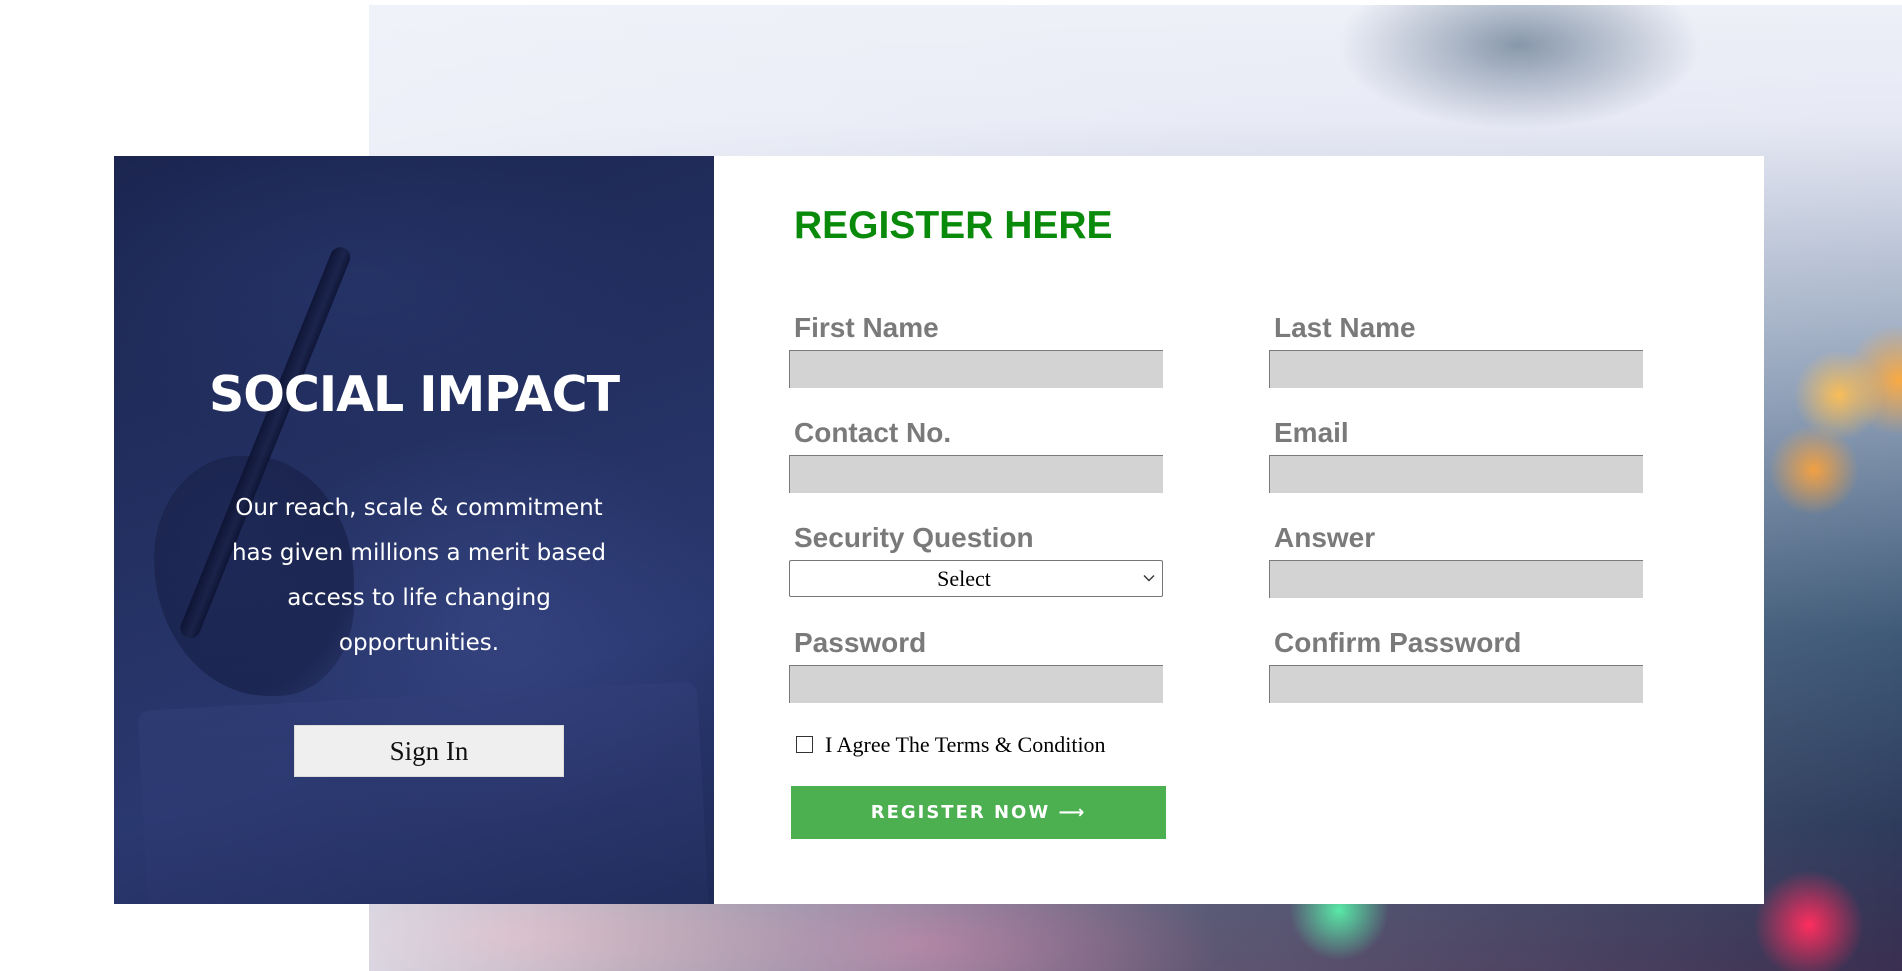 This screenshot has height=971, width=1902. I want to click on security-question-select: Select, so click(976, 578).